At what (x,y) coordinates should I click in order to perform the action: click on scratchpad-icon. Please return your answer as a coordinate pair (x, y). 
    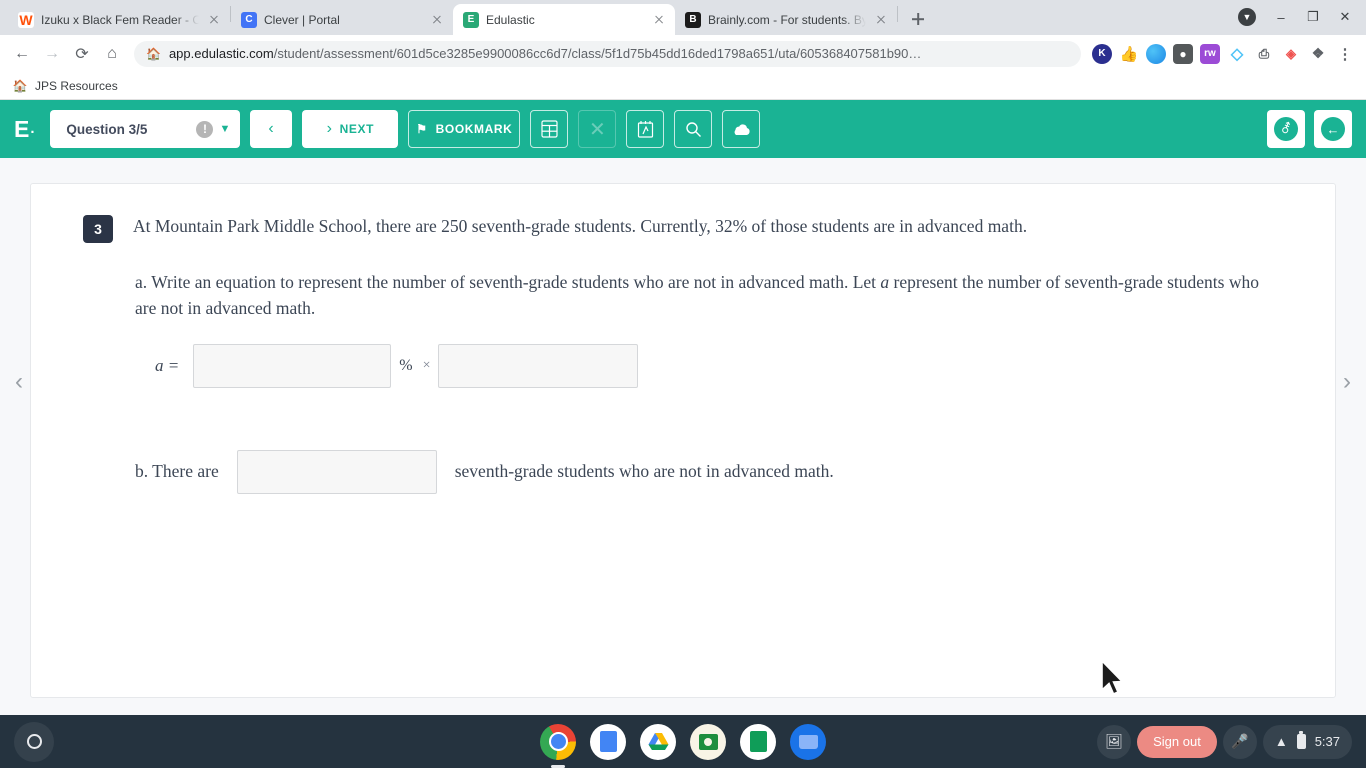
    Looking at the image, I should click on (645, 129).